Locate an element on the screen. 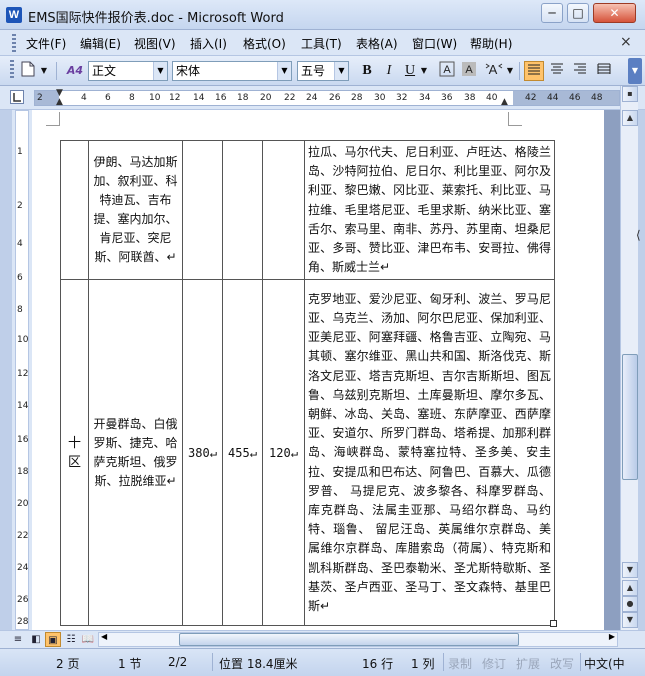 This screenshot has width=645, height=676. status-line: 16 行 is located at coordinates (377, 663).